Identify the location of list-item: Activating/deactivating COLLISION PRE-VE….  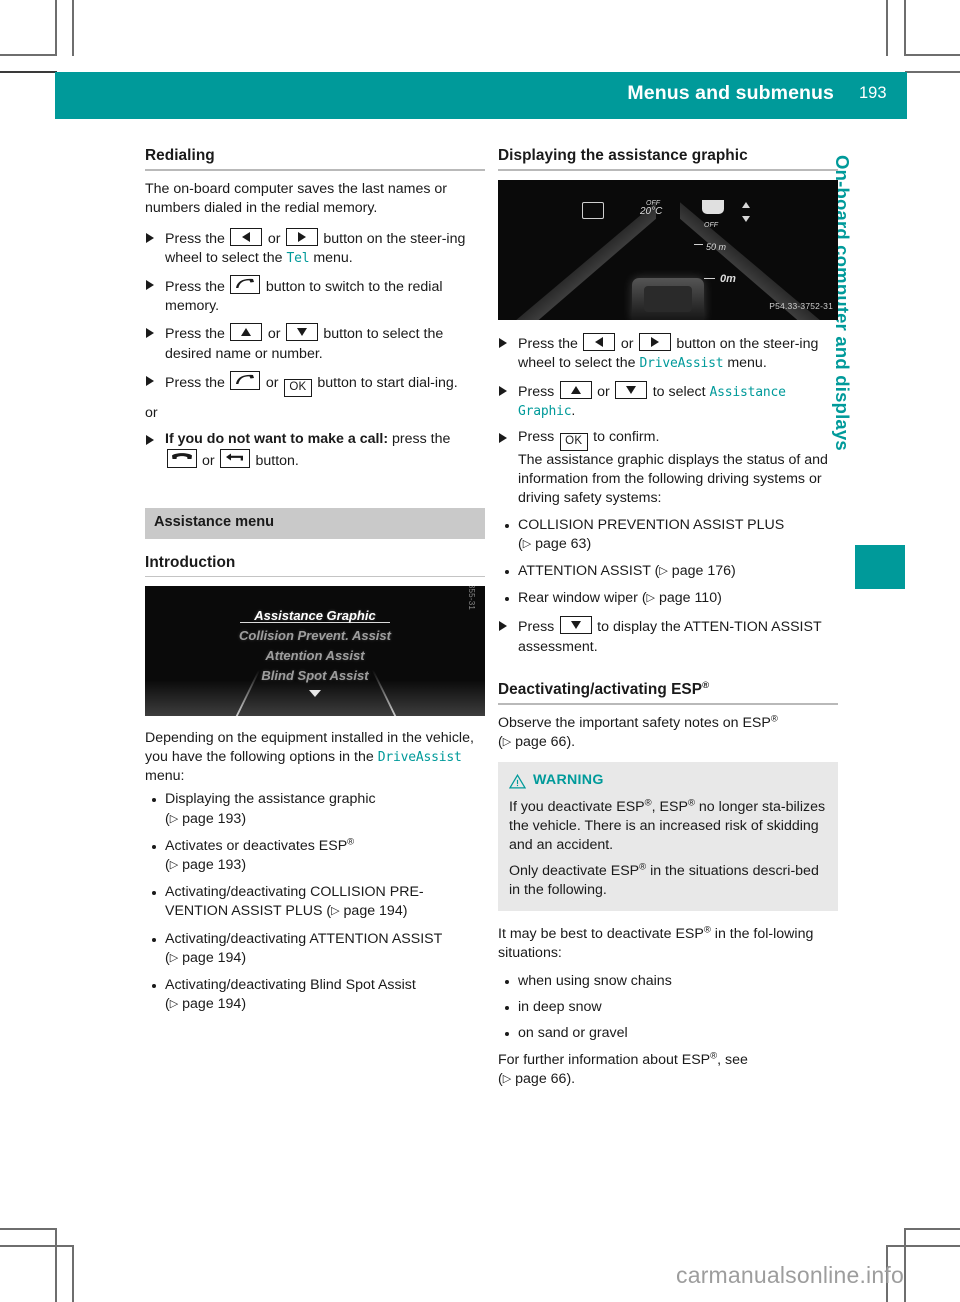
(315, 902).